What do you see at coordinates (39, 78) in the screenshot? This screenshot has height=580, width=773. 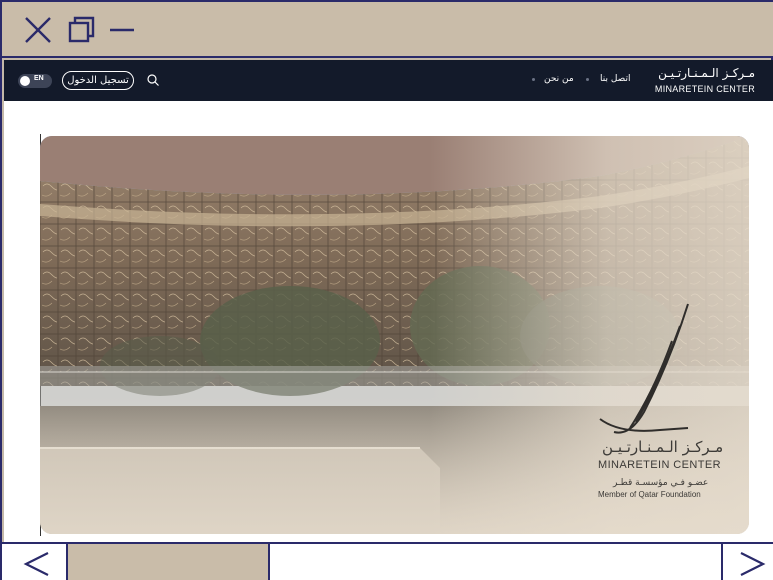 I see `language-toggle-label: EN` at bounding box center [39, 78].